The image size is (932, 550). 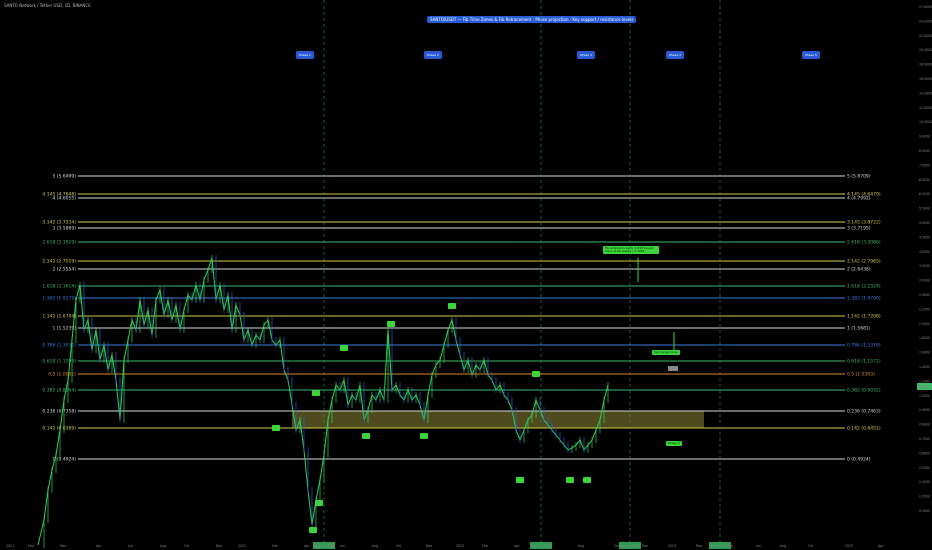 I want to click on fib-label-right: 0 (0.4924), so click(x=859, y=460).